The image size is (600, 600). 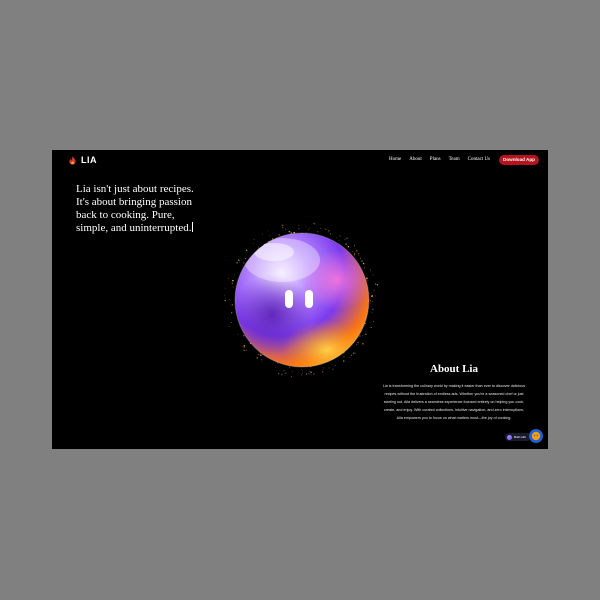 I want to click on logo: LIA, so click(x=82, y=160).